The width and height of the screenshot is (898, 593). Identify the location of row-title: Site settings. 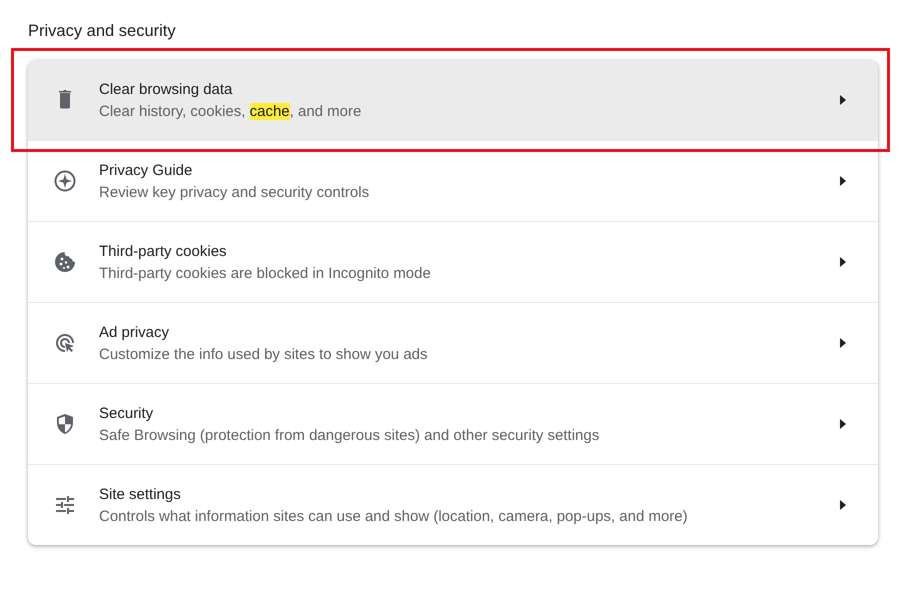
(140, 494).